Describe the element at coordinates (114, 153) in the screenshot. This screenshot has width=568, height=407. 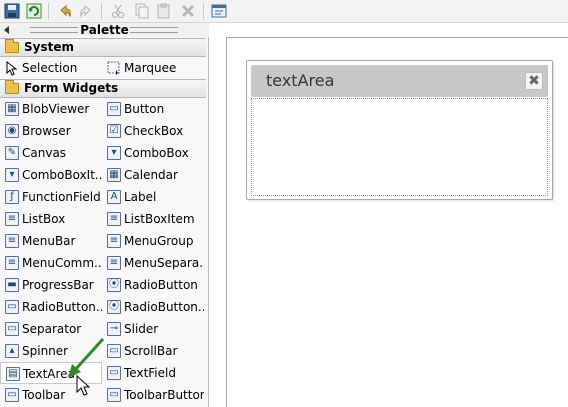
I see `combobox-icon: ▾` at that location.